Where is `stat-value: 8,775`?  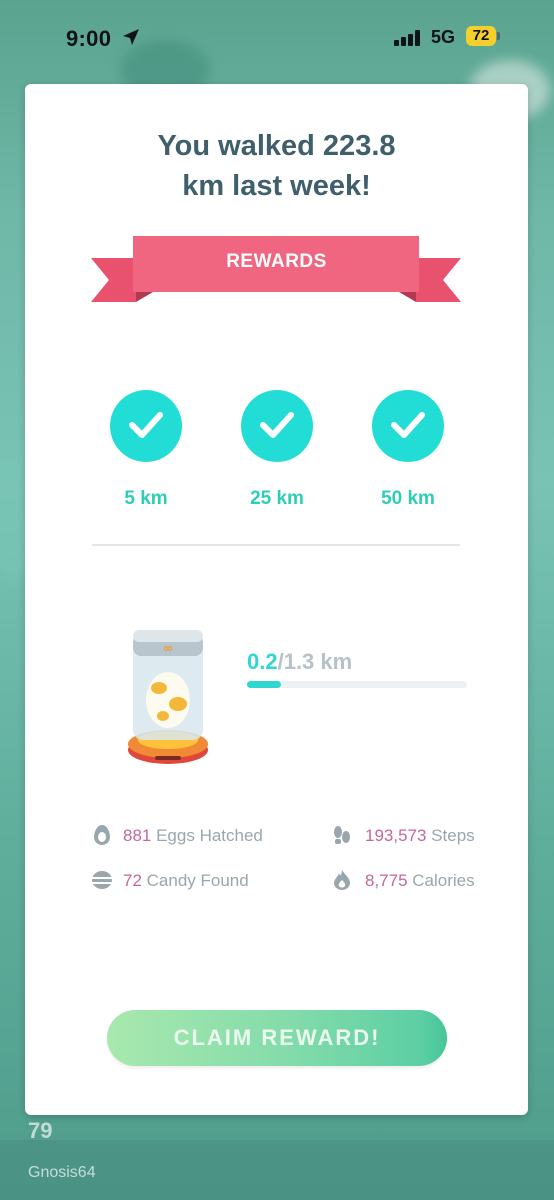 stat-value: 8,775 is located at coordinates (386, 880).